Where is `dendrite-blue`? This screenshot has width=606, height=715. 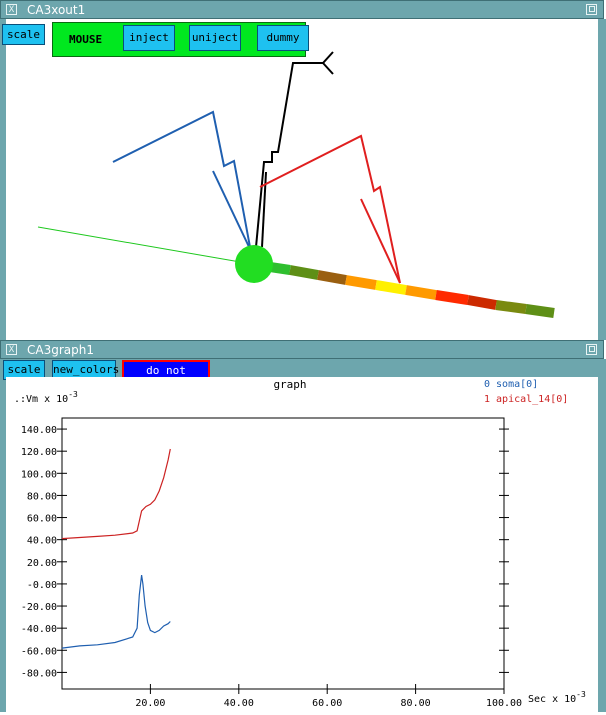
dendrite-blue is located at coordinates (181, 179).